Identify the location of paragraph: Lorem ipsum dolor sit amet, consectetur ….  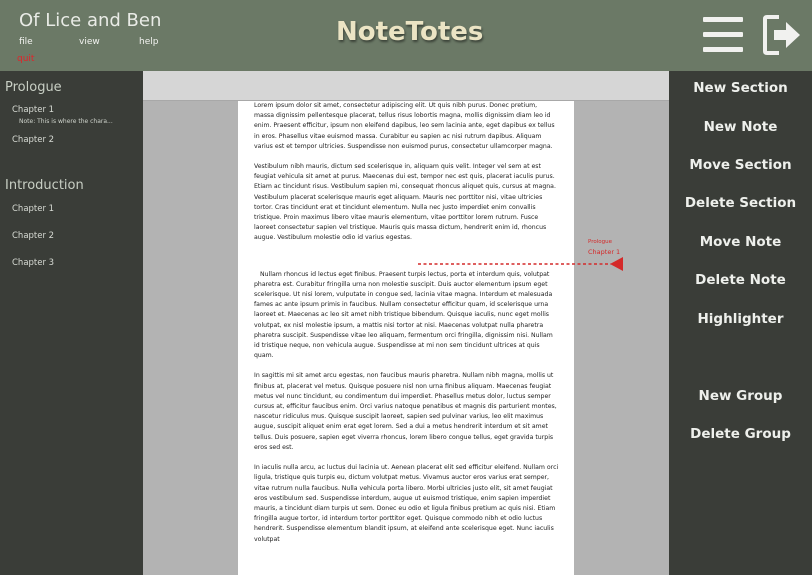
(406, 126).